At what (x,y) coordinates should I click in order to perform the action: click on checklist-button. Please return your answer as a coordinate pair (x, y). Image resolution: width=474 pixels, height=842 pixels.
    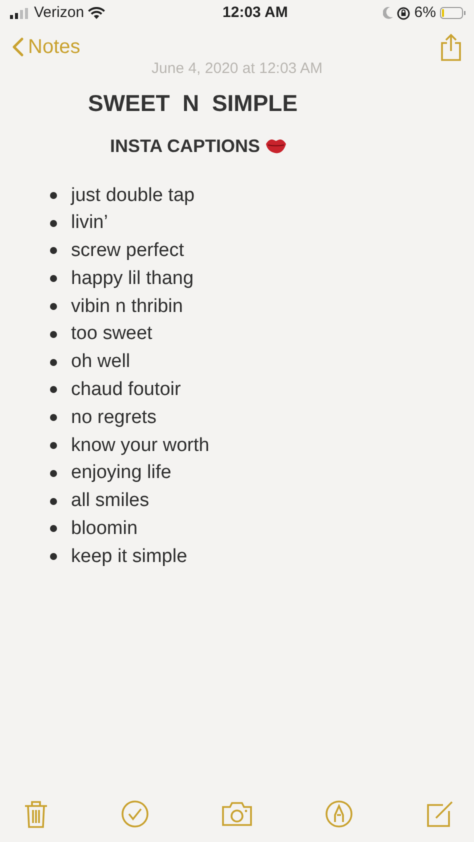
    Looking at the image, I should click on (135, 814).